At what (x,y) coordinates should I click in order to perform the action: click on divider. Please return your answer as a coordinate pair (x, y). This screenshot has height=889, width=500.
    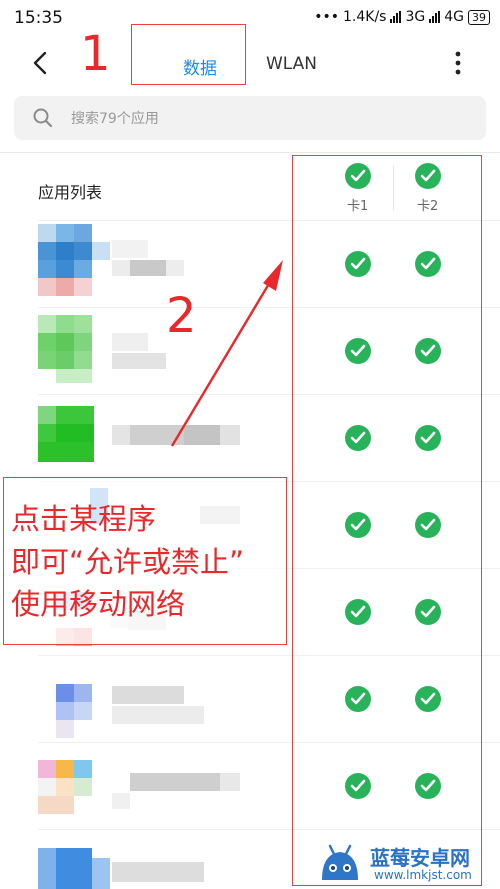
    Looking at the image, I should click on (250, 152).